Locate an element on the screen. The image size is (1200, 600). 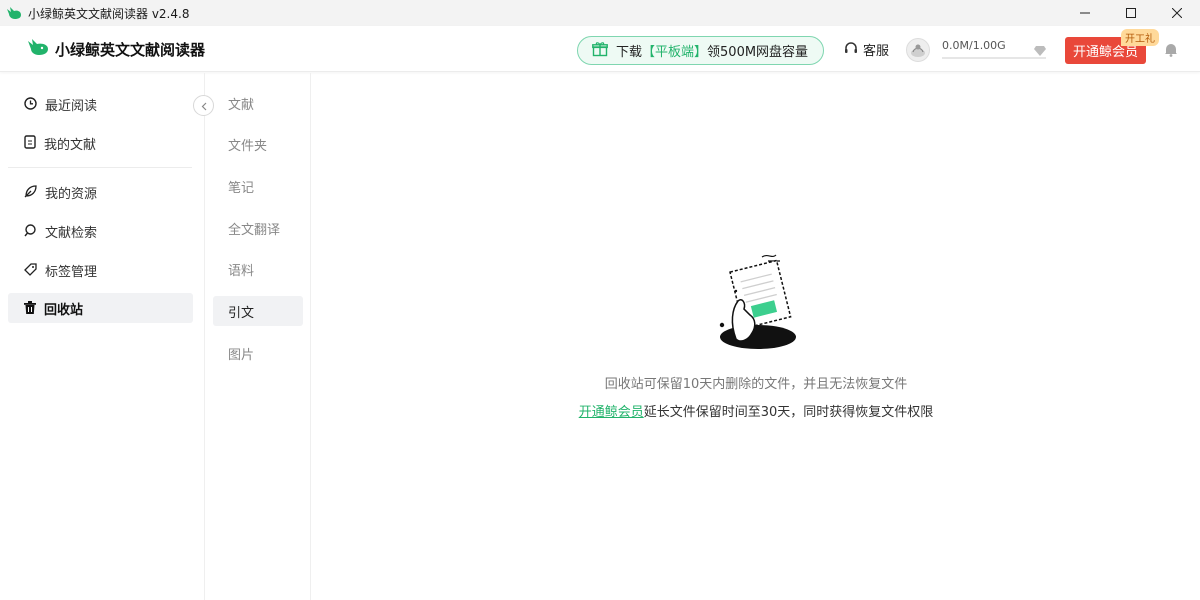
vip-promo-badge: 开工礼 is located at coordinates (1140, 37).